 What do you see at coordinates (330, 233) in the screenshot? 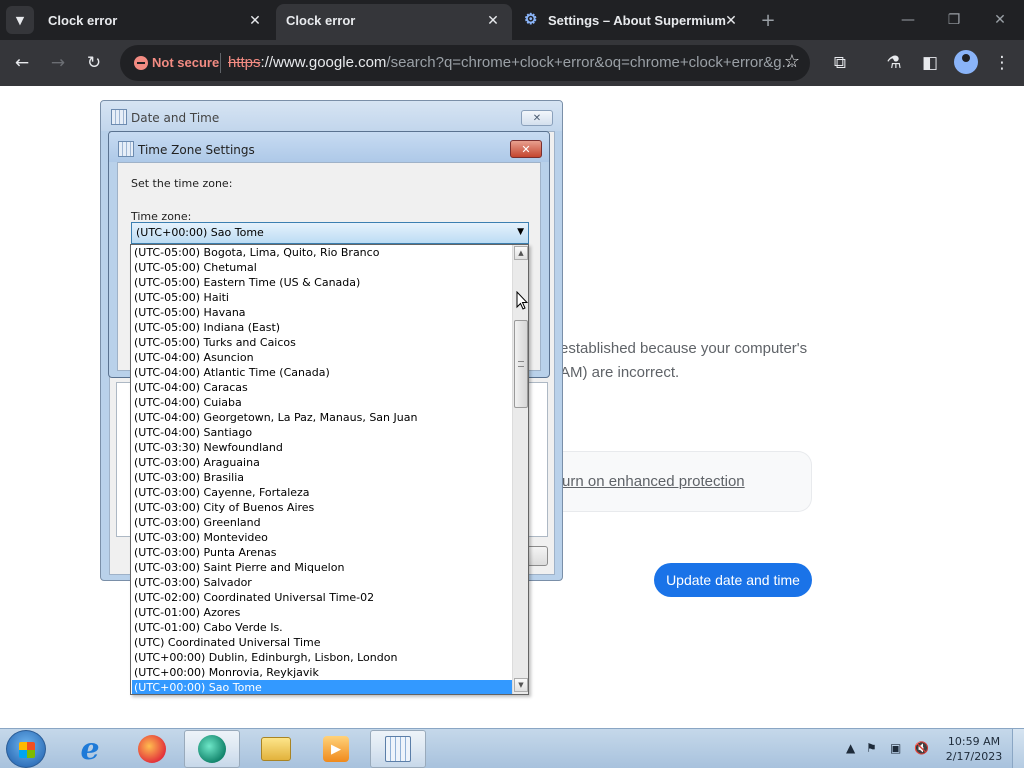
I see `time-zone-select: (UTC+00:00) Sao Tome ▼` at bounding box center [330, 233].